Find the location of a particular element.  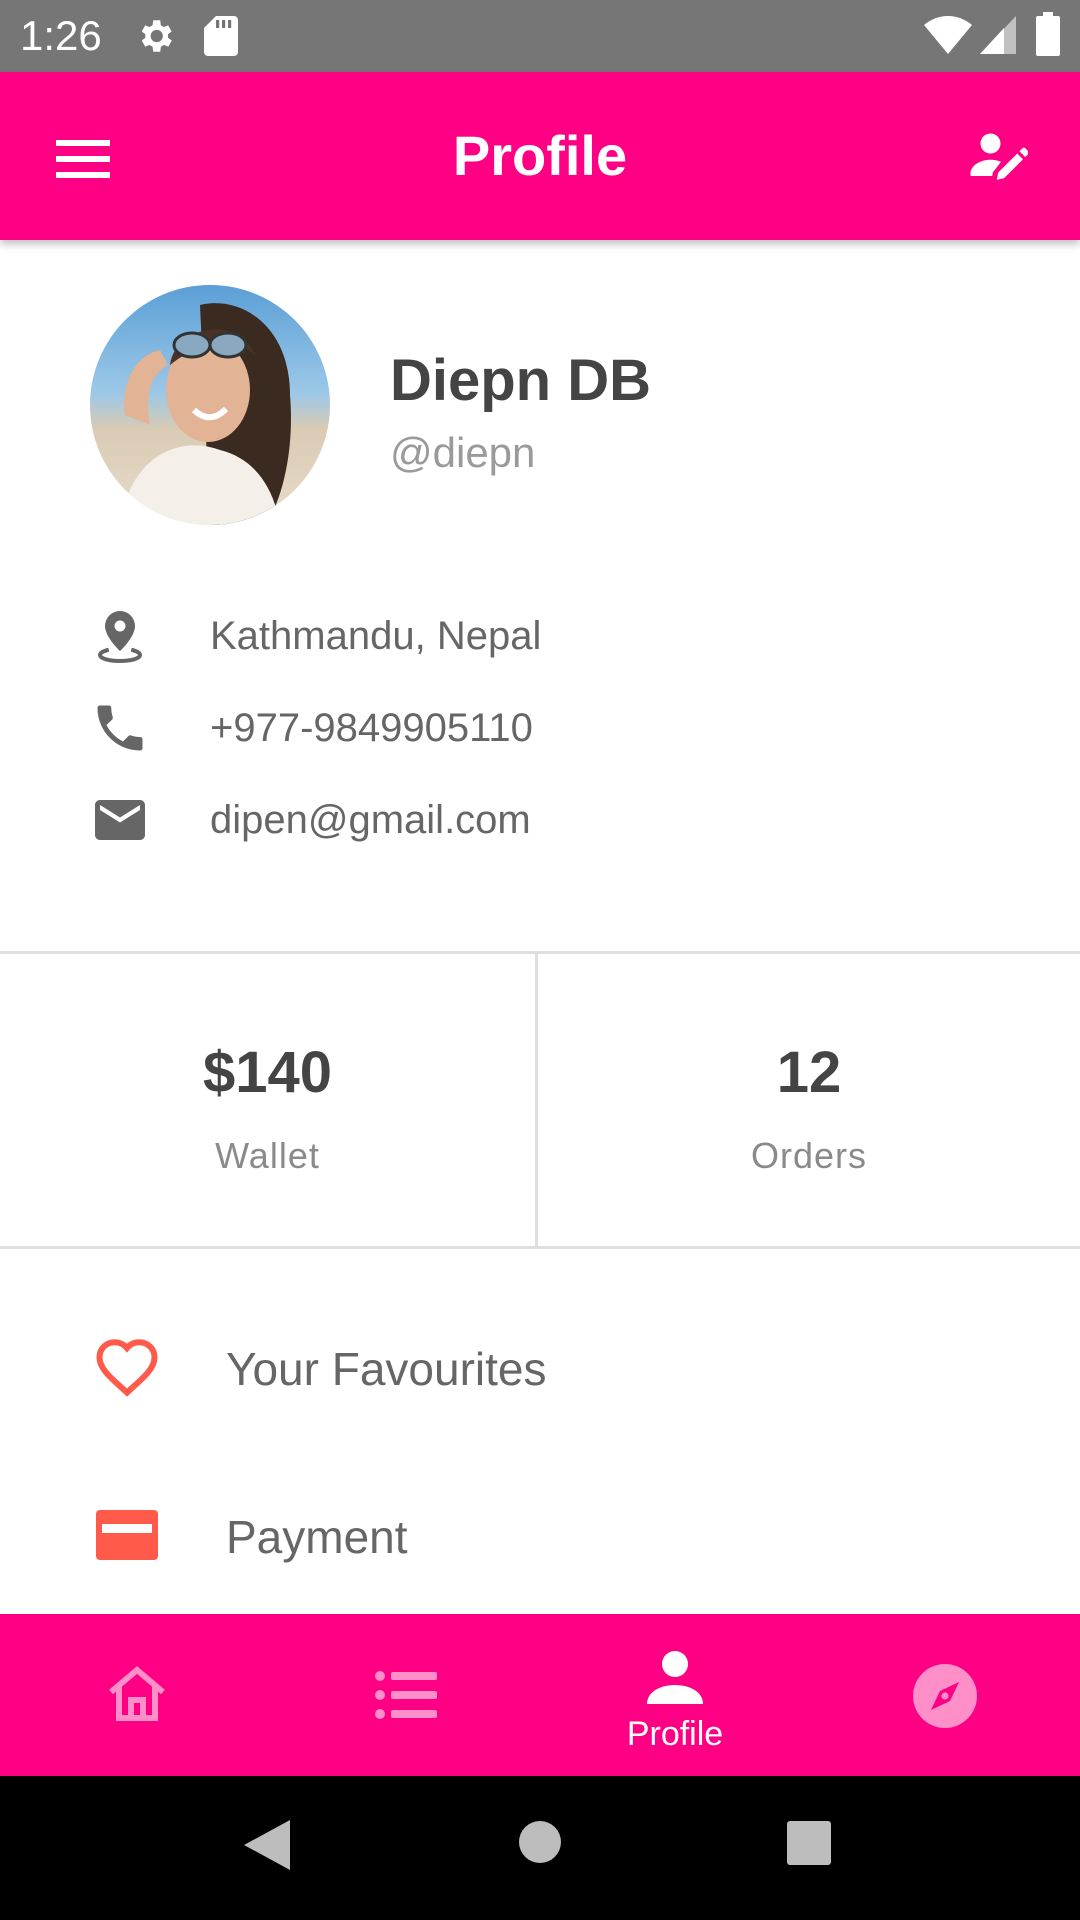

heart-icon is located at coordinates (127, 1367).